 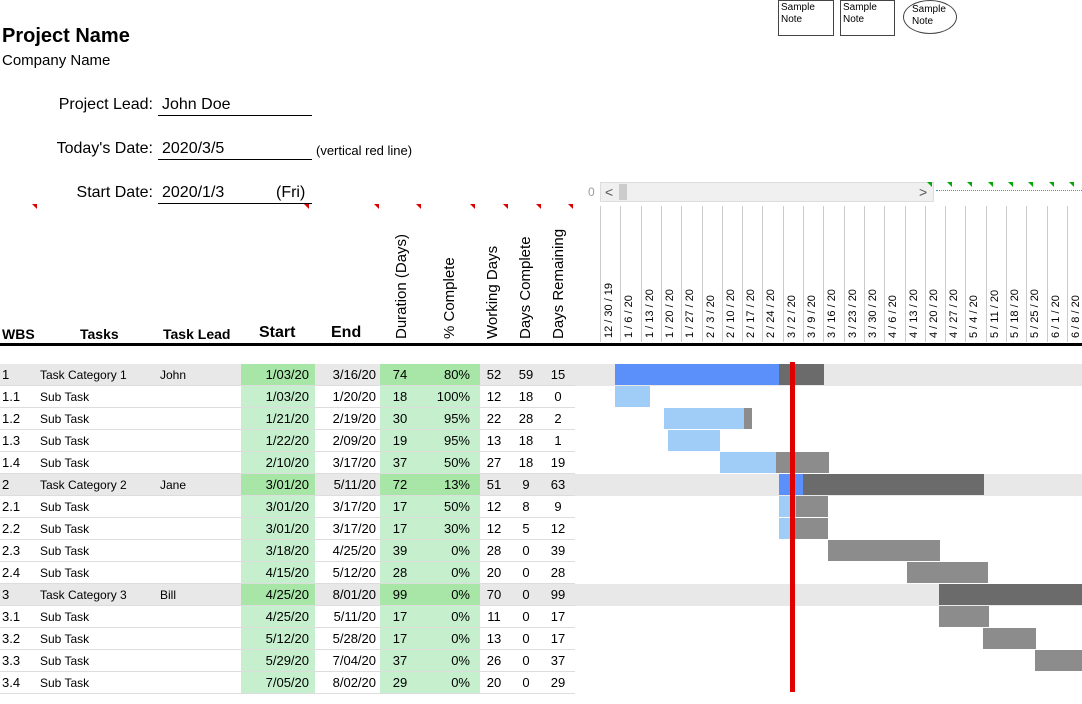 What do you see at coordinates (349, 419) in the screenshot?
I see `end-date: 2/19/20` at bounding box center [349, 419].